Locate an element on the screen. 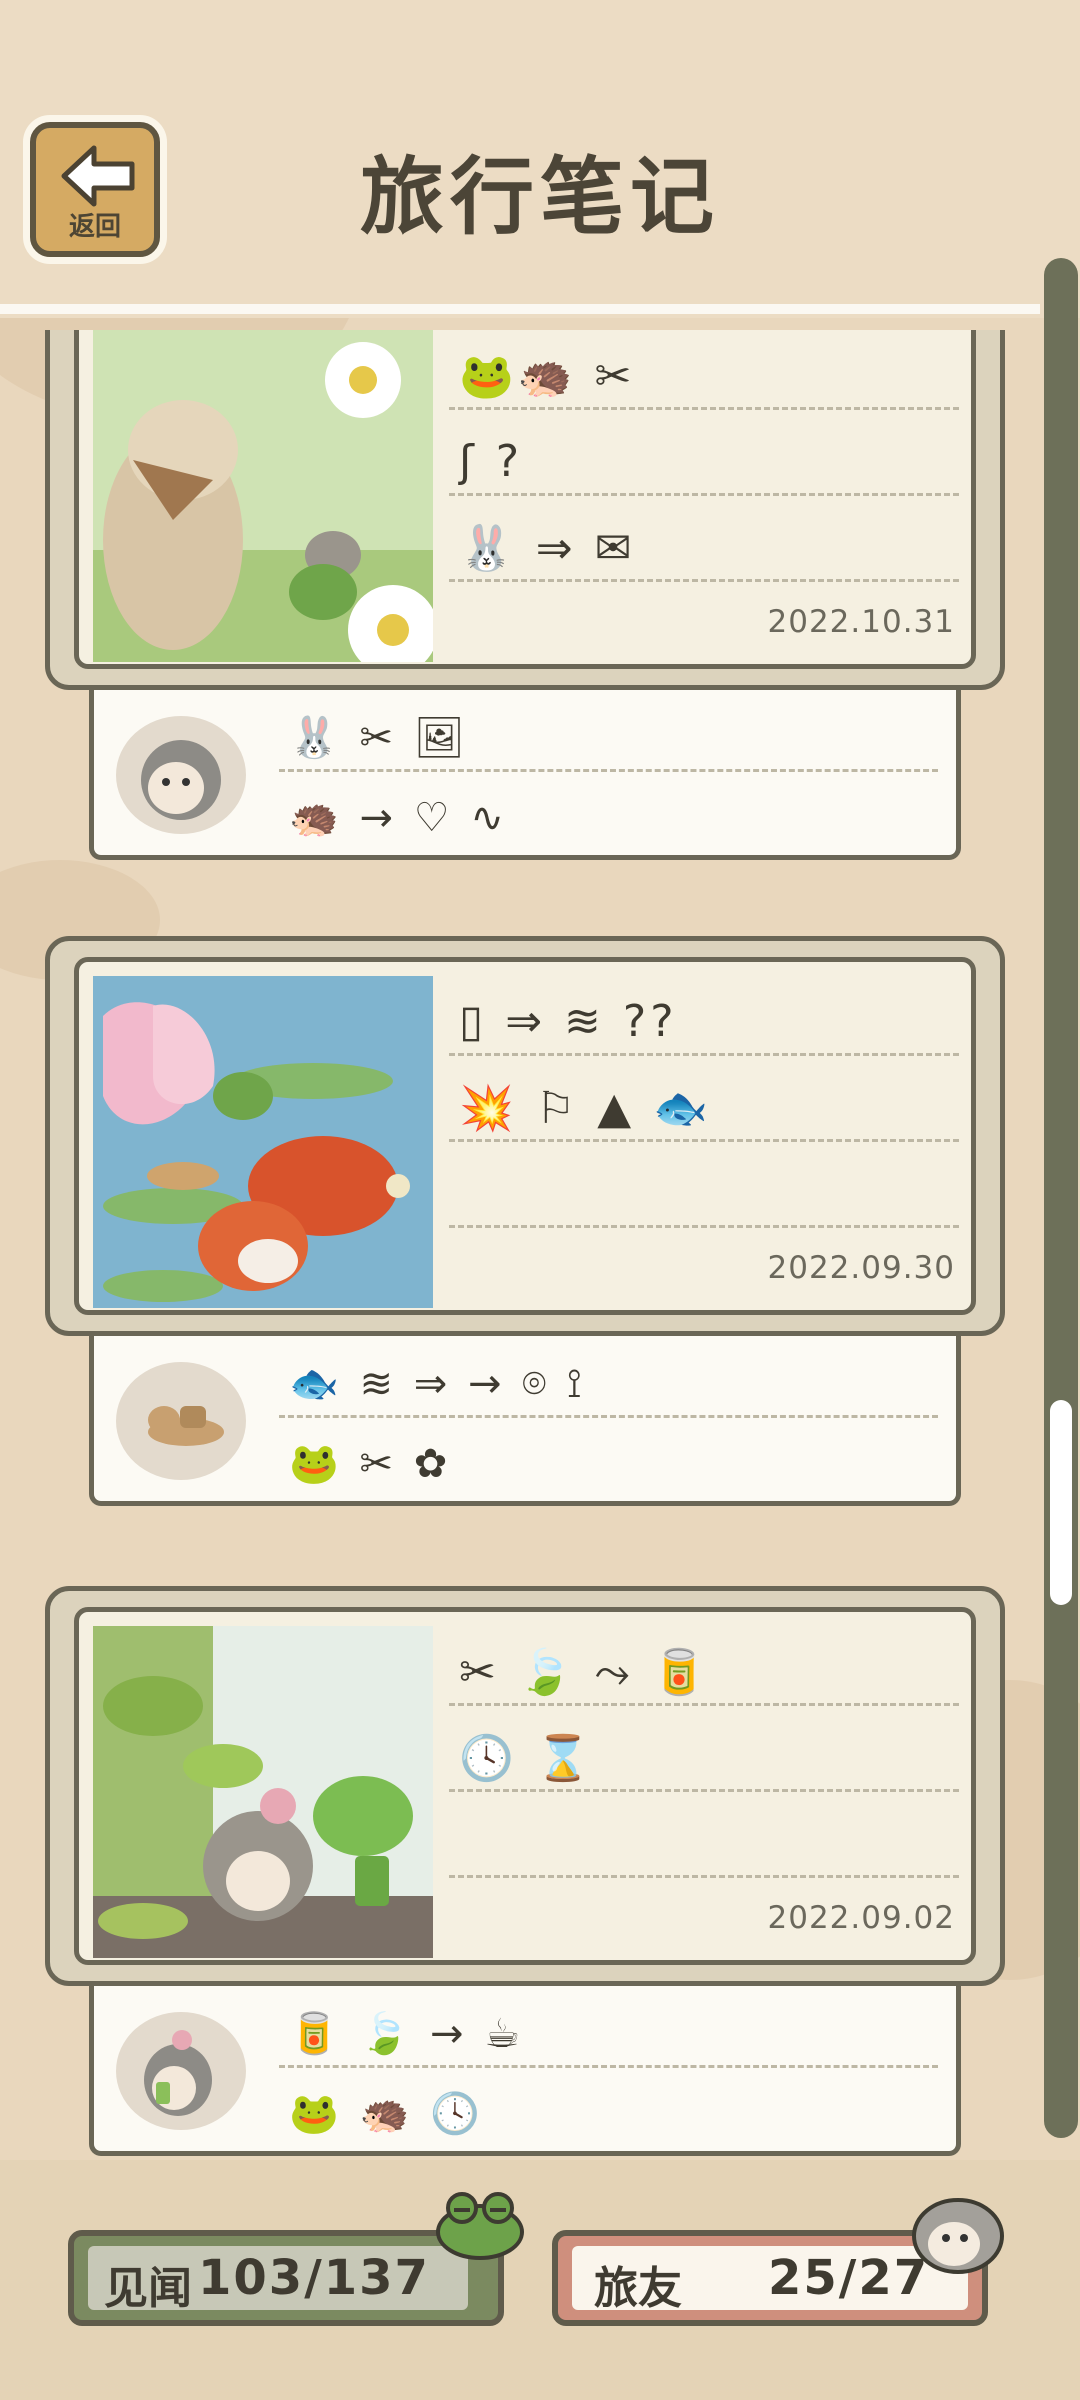 Image resolution: width=1080 pixels, height=2400 pixels. note-line: ✂ 🍃 ⤳ 🥫 is located at coordinates (585, 1672).